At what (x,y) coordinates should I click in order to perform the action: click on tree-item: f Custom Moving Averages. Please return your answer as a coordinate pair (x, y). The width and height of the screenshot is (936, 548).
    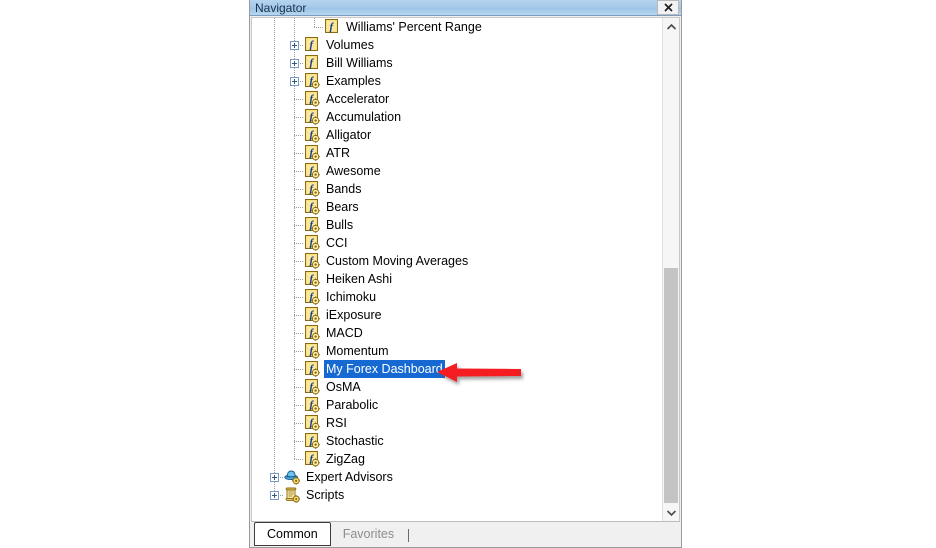
    Looking at the image, I should click on (457, 261).